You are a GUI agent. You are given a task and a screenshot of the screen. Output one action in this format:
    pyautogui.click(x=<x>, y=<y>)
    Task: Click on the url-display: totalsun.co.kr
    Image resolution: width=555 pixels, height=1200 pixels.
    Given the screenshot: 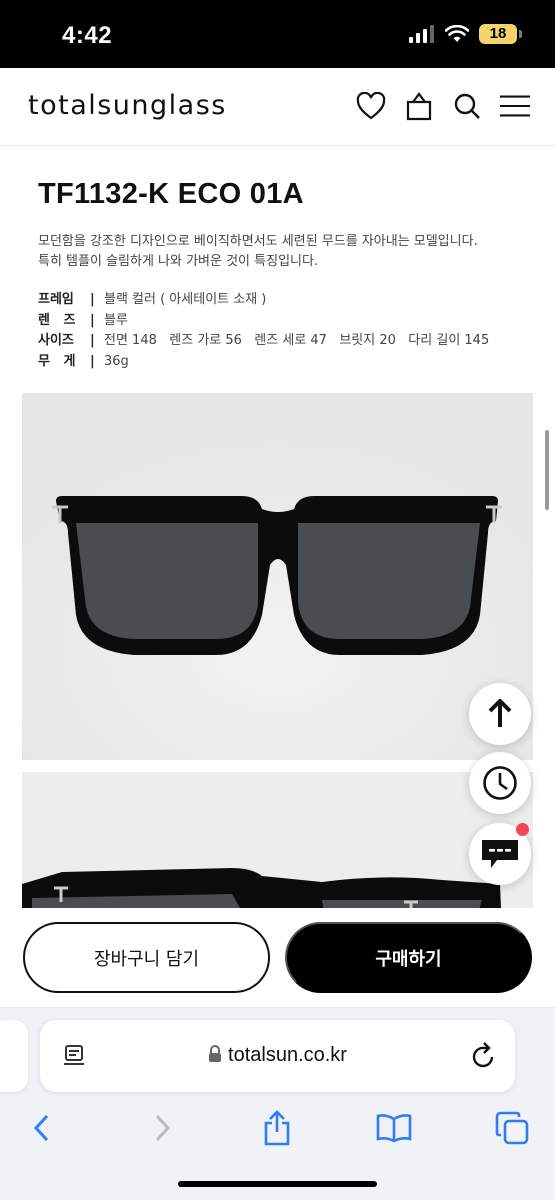 What is the action you would take?
    pyautogui.click(x=277, y=1056)
    